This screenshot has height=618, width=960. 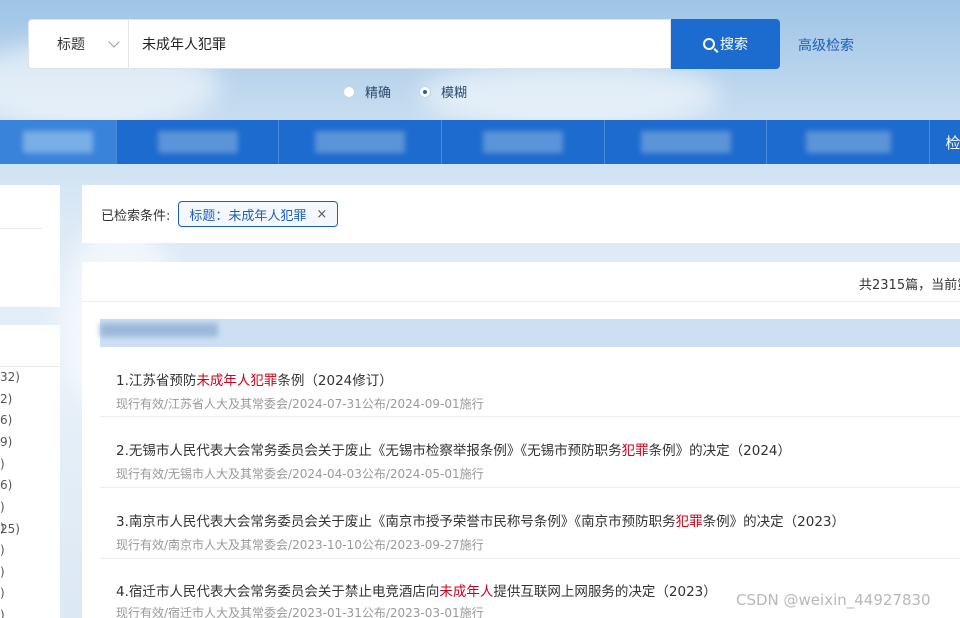 I want to click on condition-tag-label: 标题：未成年人犯罪, so click(x=248, y=216).